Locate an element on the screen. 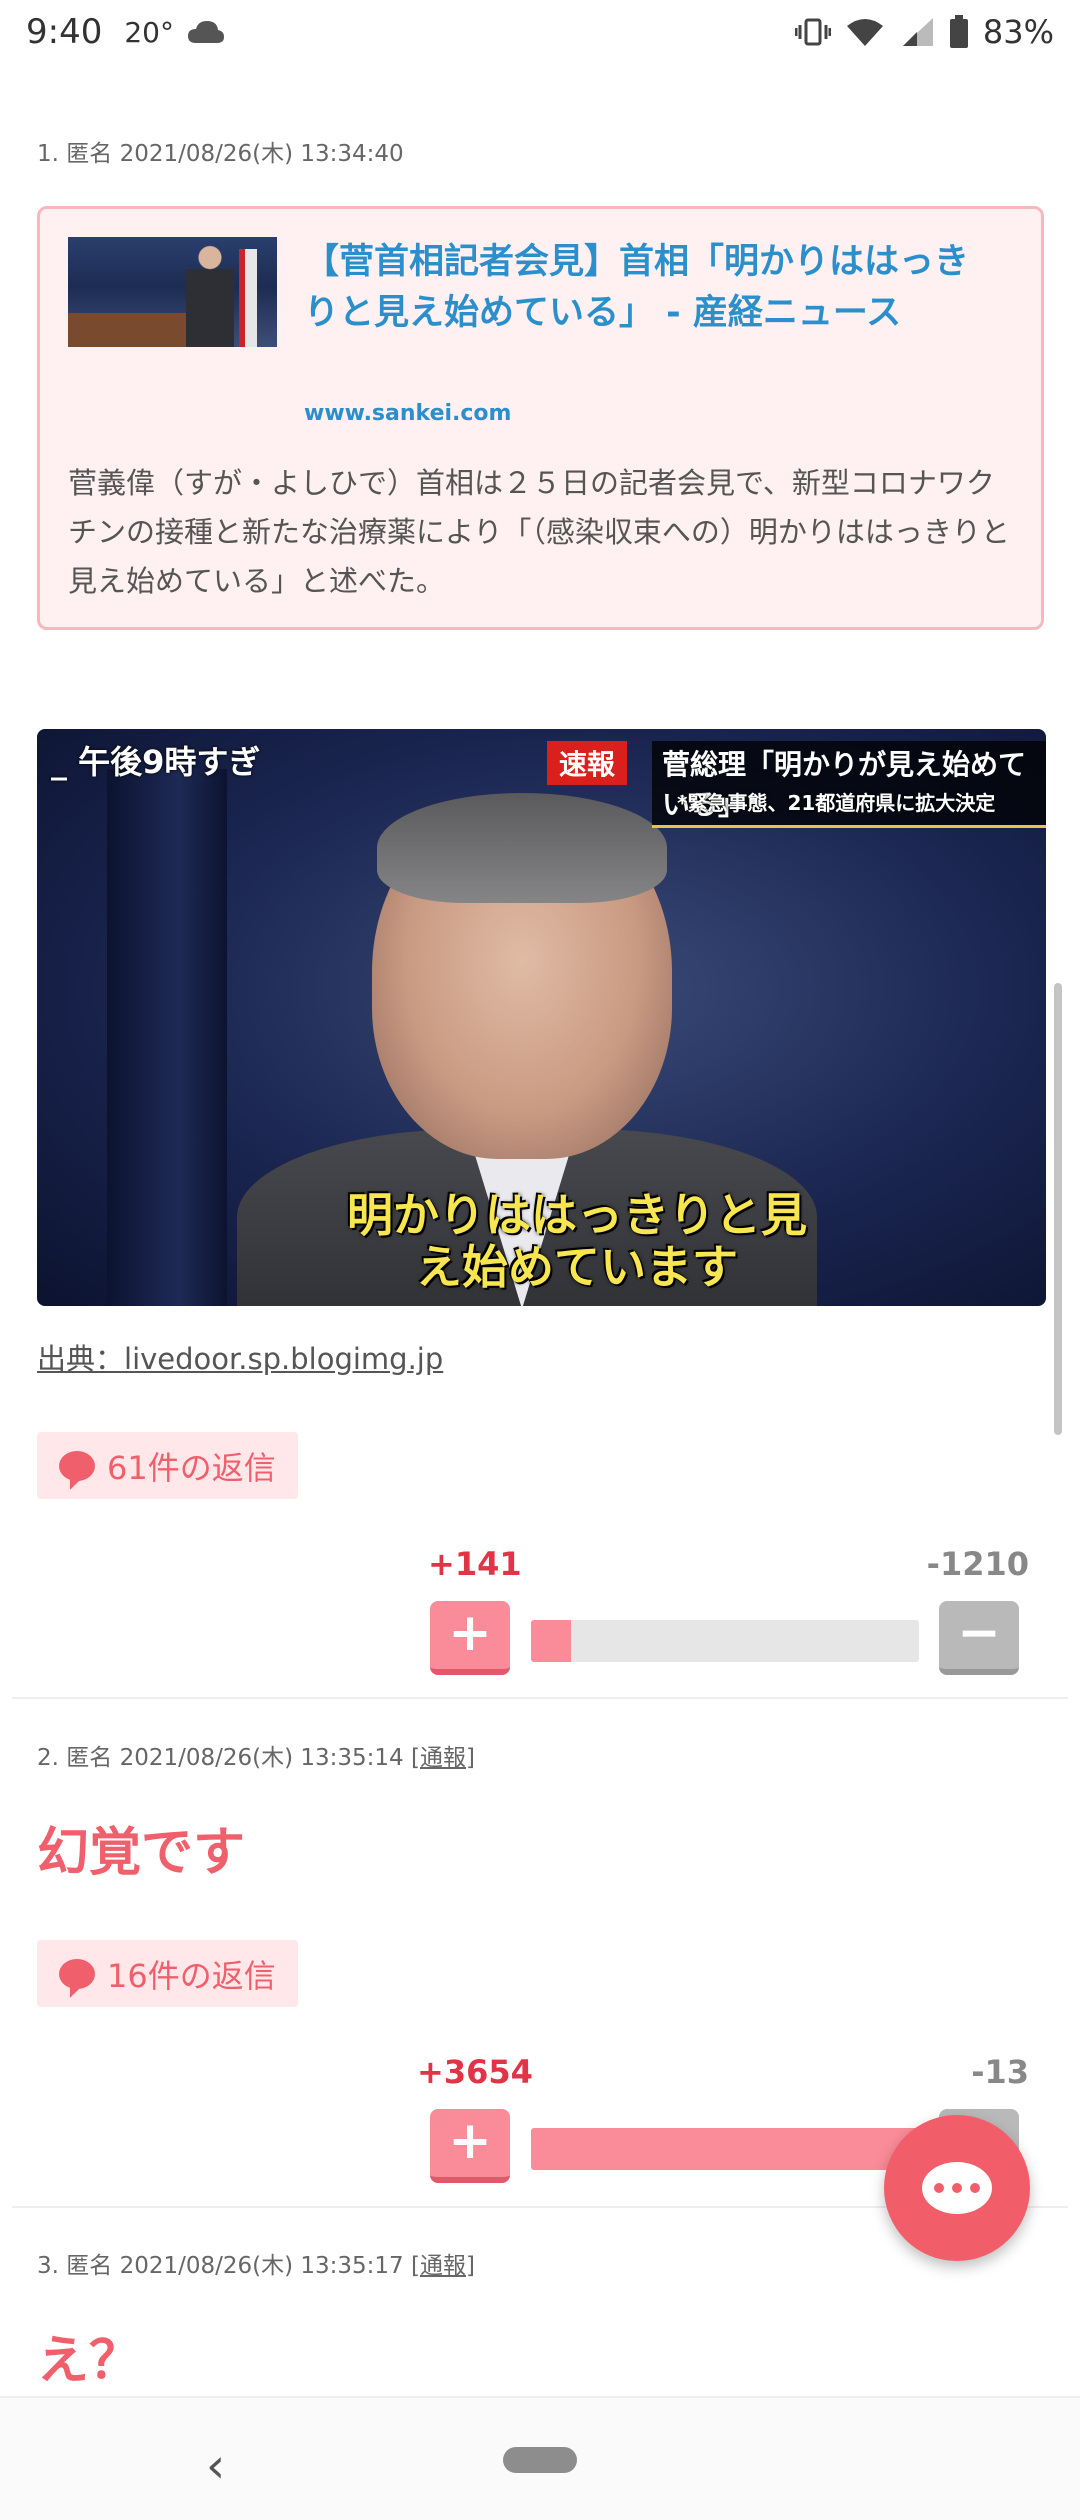 Image resolution: width=1080 pixels, height=2520 pixels. flag-shape is located at coordinates (248, 298).